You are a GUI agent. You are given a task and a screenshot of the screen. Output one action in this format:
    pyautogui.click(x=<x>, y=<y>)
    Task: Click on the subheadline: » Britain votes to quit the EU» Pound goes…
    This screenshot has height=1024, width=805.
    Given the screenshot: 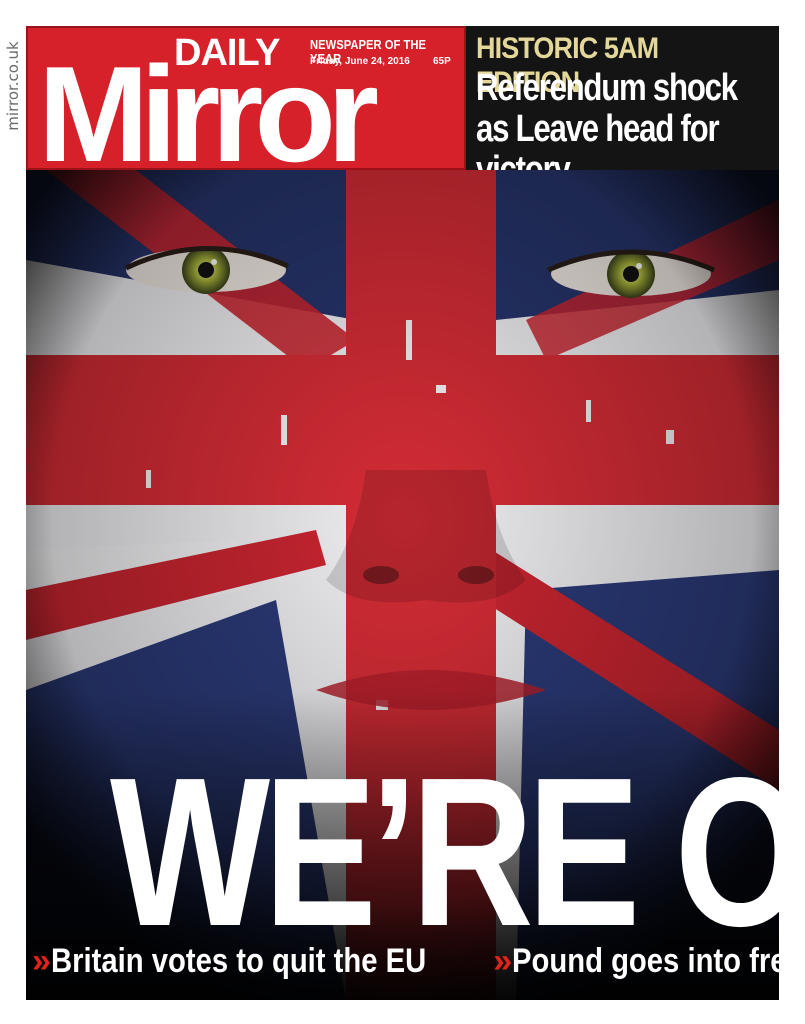 What is the action you would take?
    pyautogui.click(x=405, y=961)
    